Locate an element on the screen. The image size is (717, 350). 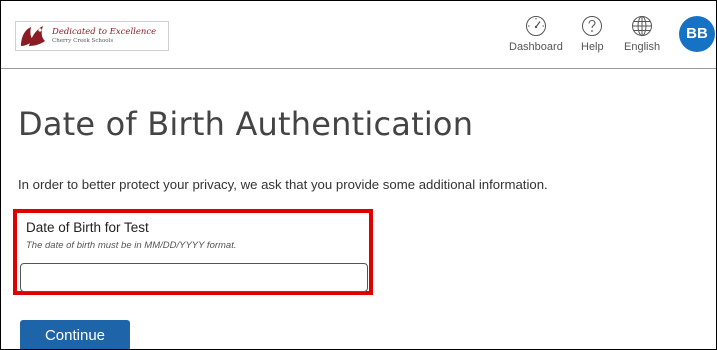
logo-organization: Cherry Creek Schools is located at coordinates (83, 41).